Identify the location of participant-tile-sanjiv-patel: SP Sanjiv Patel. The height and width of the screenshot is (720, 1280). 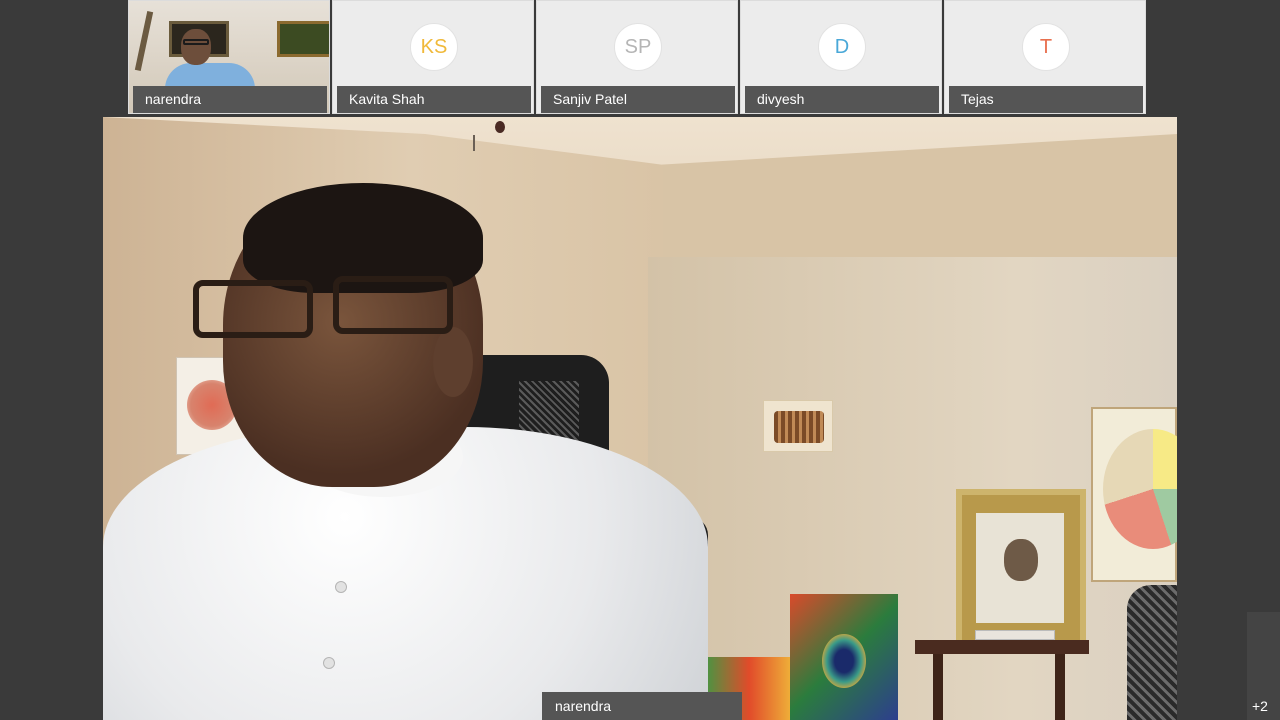
(637, 57).